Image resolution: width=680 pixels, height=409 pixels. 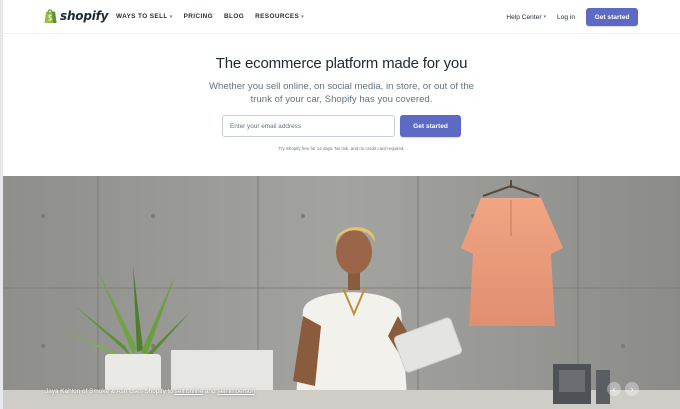 I want to click on email-input, so click(x=308, y=126).